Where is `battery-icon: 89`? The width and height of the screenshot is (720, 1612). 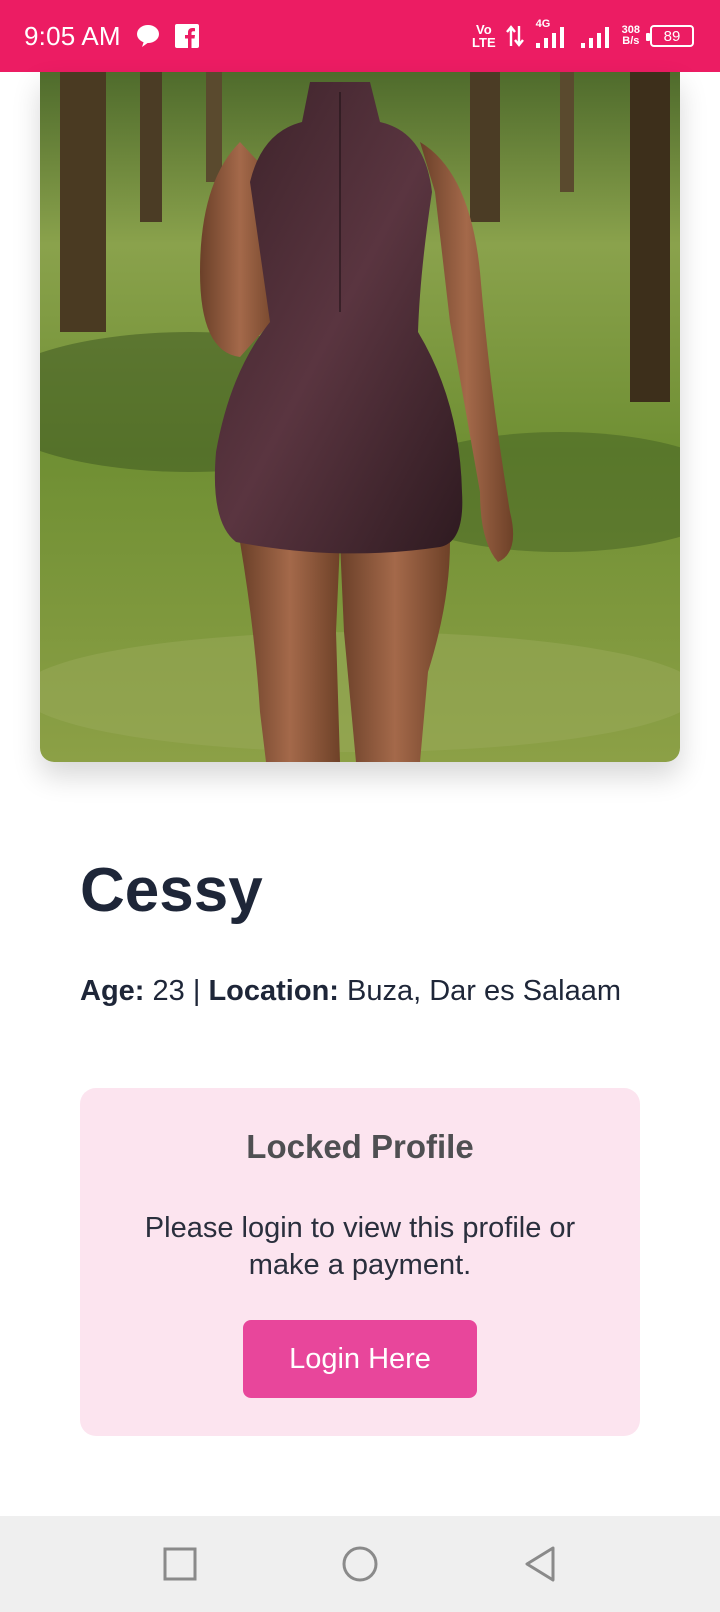 battery-icon: 89 is located at coordinates (670, 36).